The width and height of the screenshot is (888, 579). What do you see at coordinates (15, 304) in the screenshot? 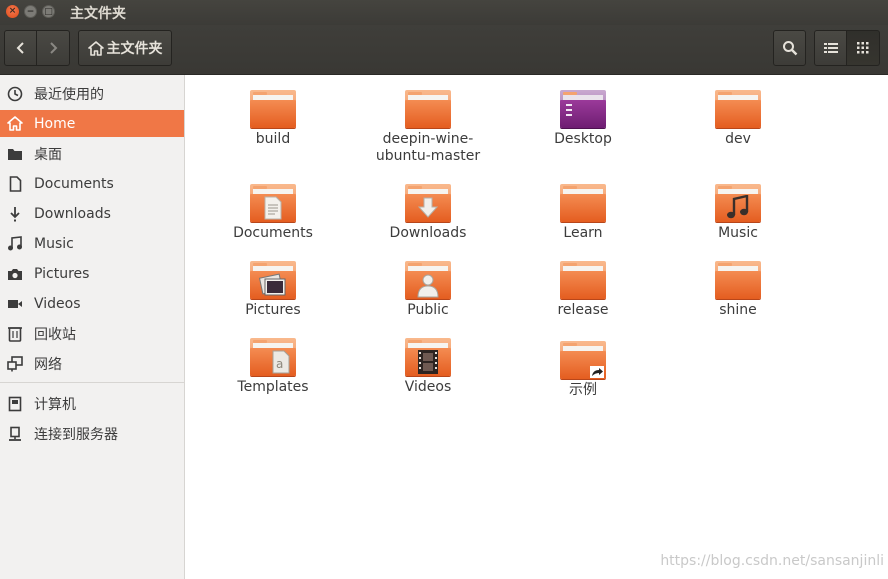
I see `video-icon` at bounding box center [15, 304].